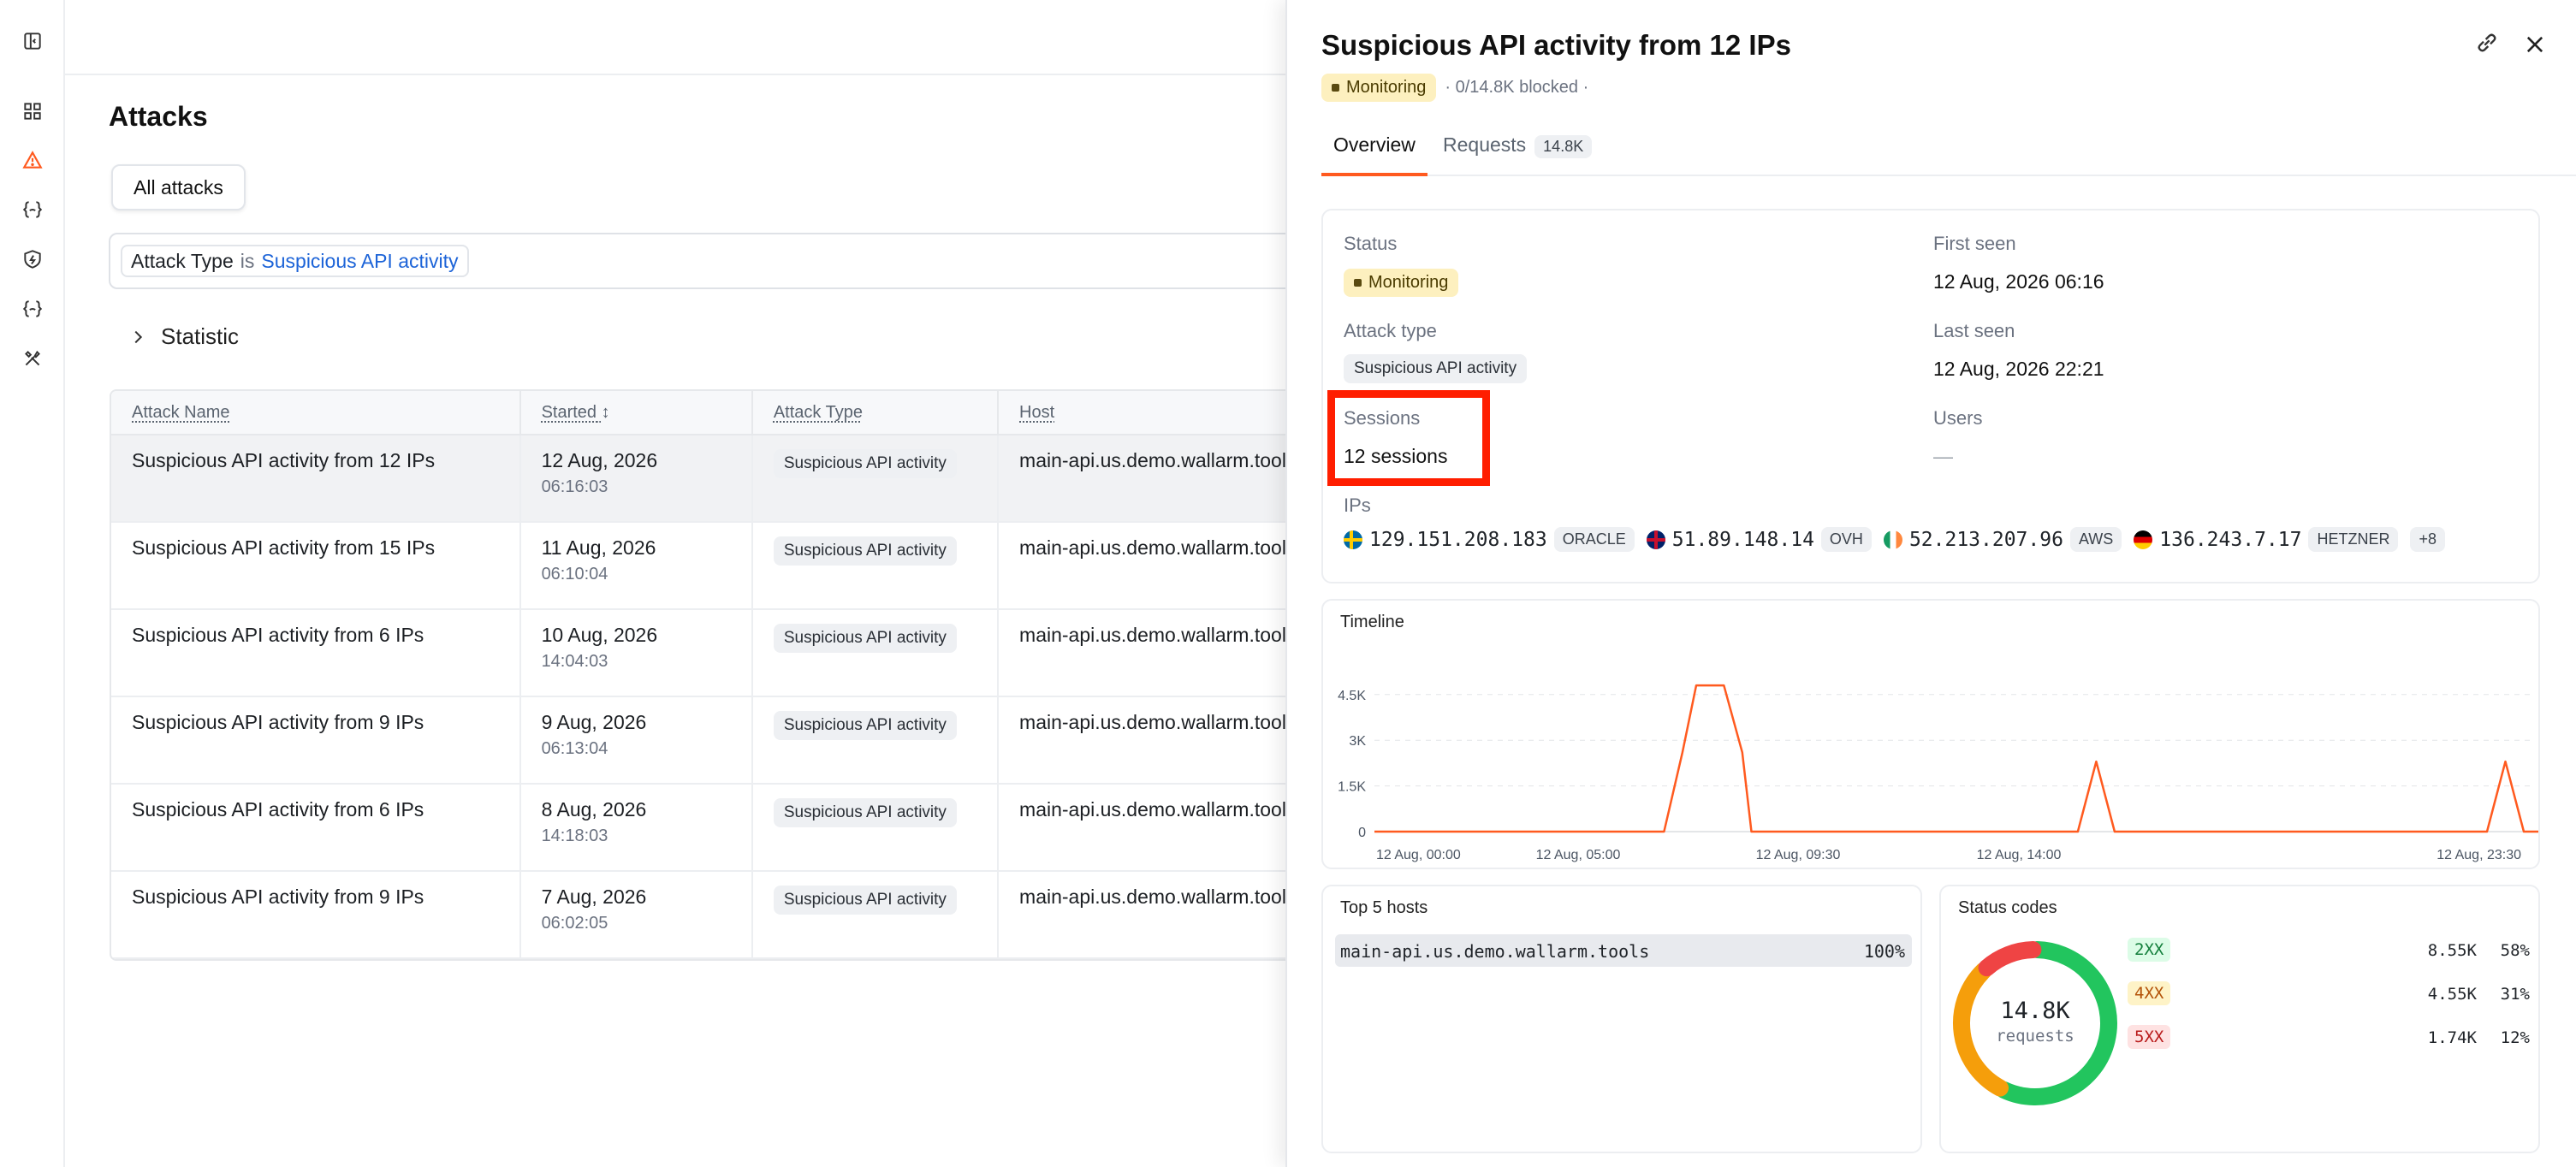 The height and width of the screenshot is (1167, 2576). Describe the element at coordinates (1374, 152) in the screenshot. I see `tab-overview: Overview` at that location.